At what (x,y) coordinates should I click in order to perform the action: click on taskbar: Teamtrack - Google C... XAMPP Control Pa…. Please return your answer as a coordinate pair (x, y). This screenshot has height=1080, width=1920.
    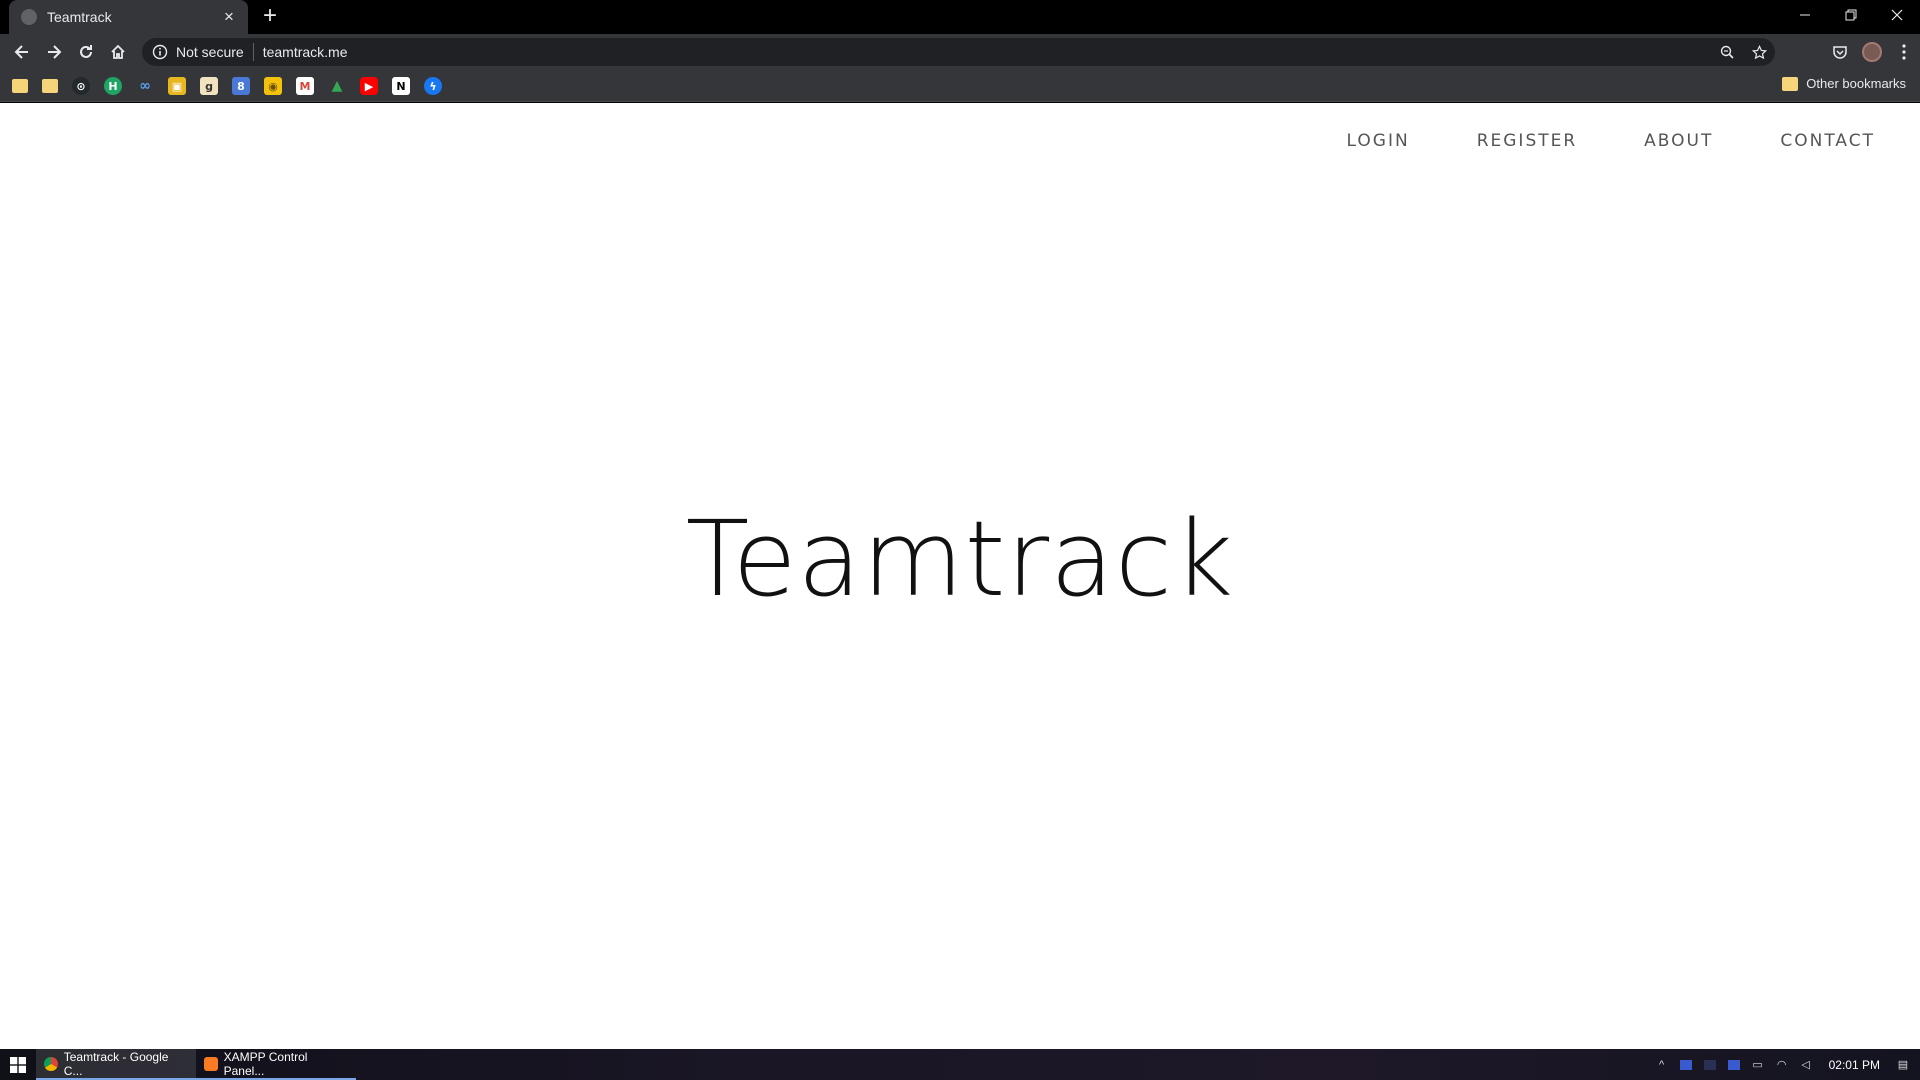
    Looking at the image, I should click on (960, 1064).